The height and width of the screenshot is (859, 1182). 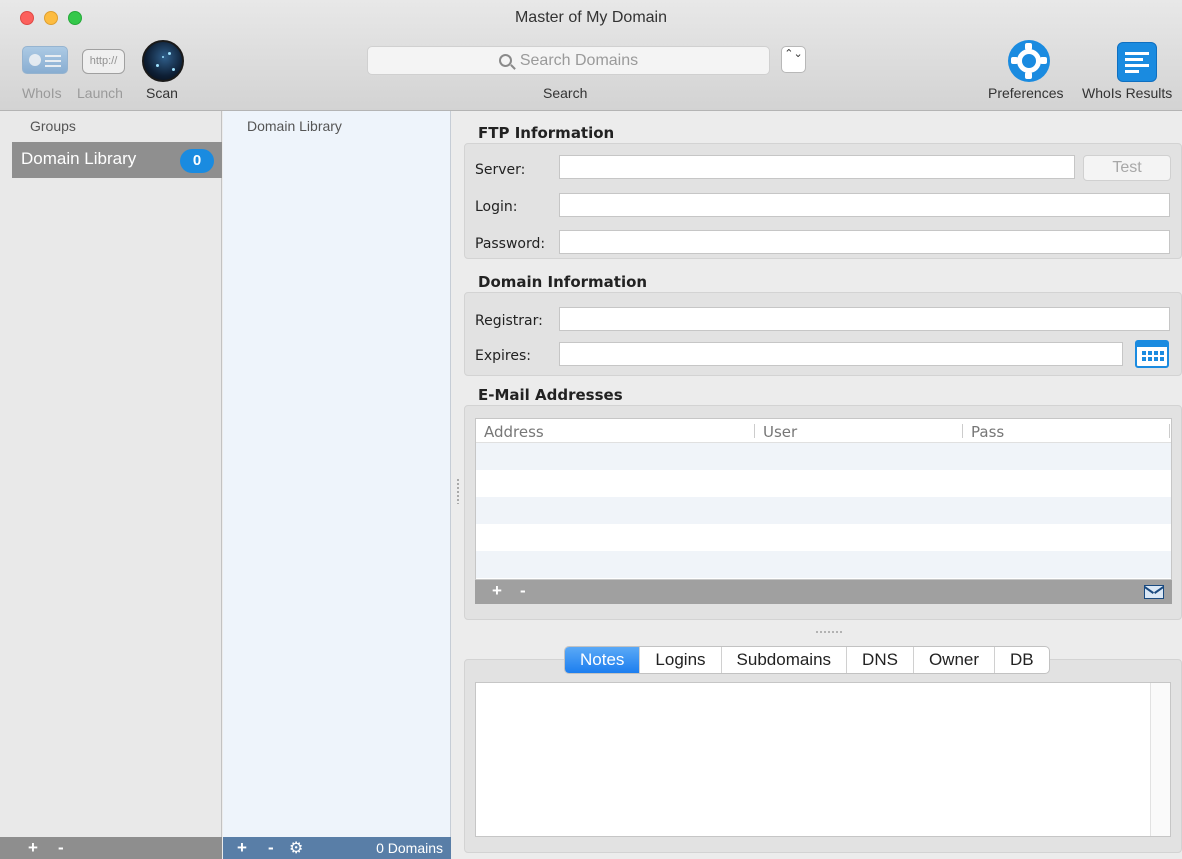 I want to click on group-item-domain-library: Domain Library 0, so click(x=117, y=160).